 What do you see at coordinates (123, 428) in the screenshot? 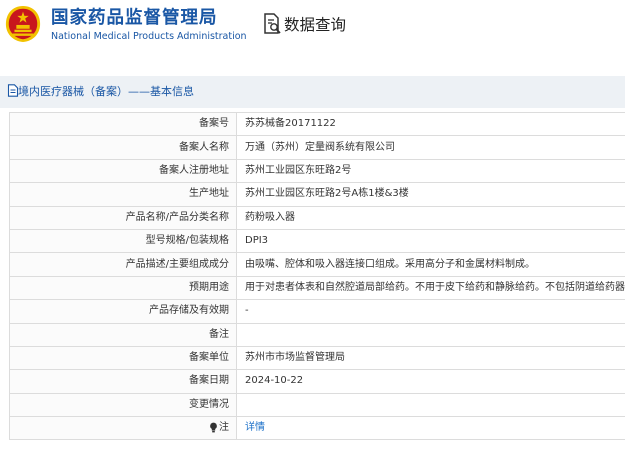
I see `detail-link-label-cell: 注` at bounding box center [123, 428].